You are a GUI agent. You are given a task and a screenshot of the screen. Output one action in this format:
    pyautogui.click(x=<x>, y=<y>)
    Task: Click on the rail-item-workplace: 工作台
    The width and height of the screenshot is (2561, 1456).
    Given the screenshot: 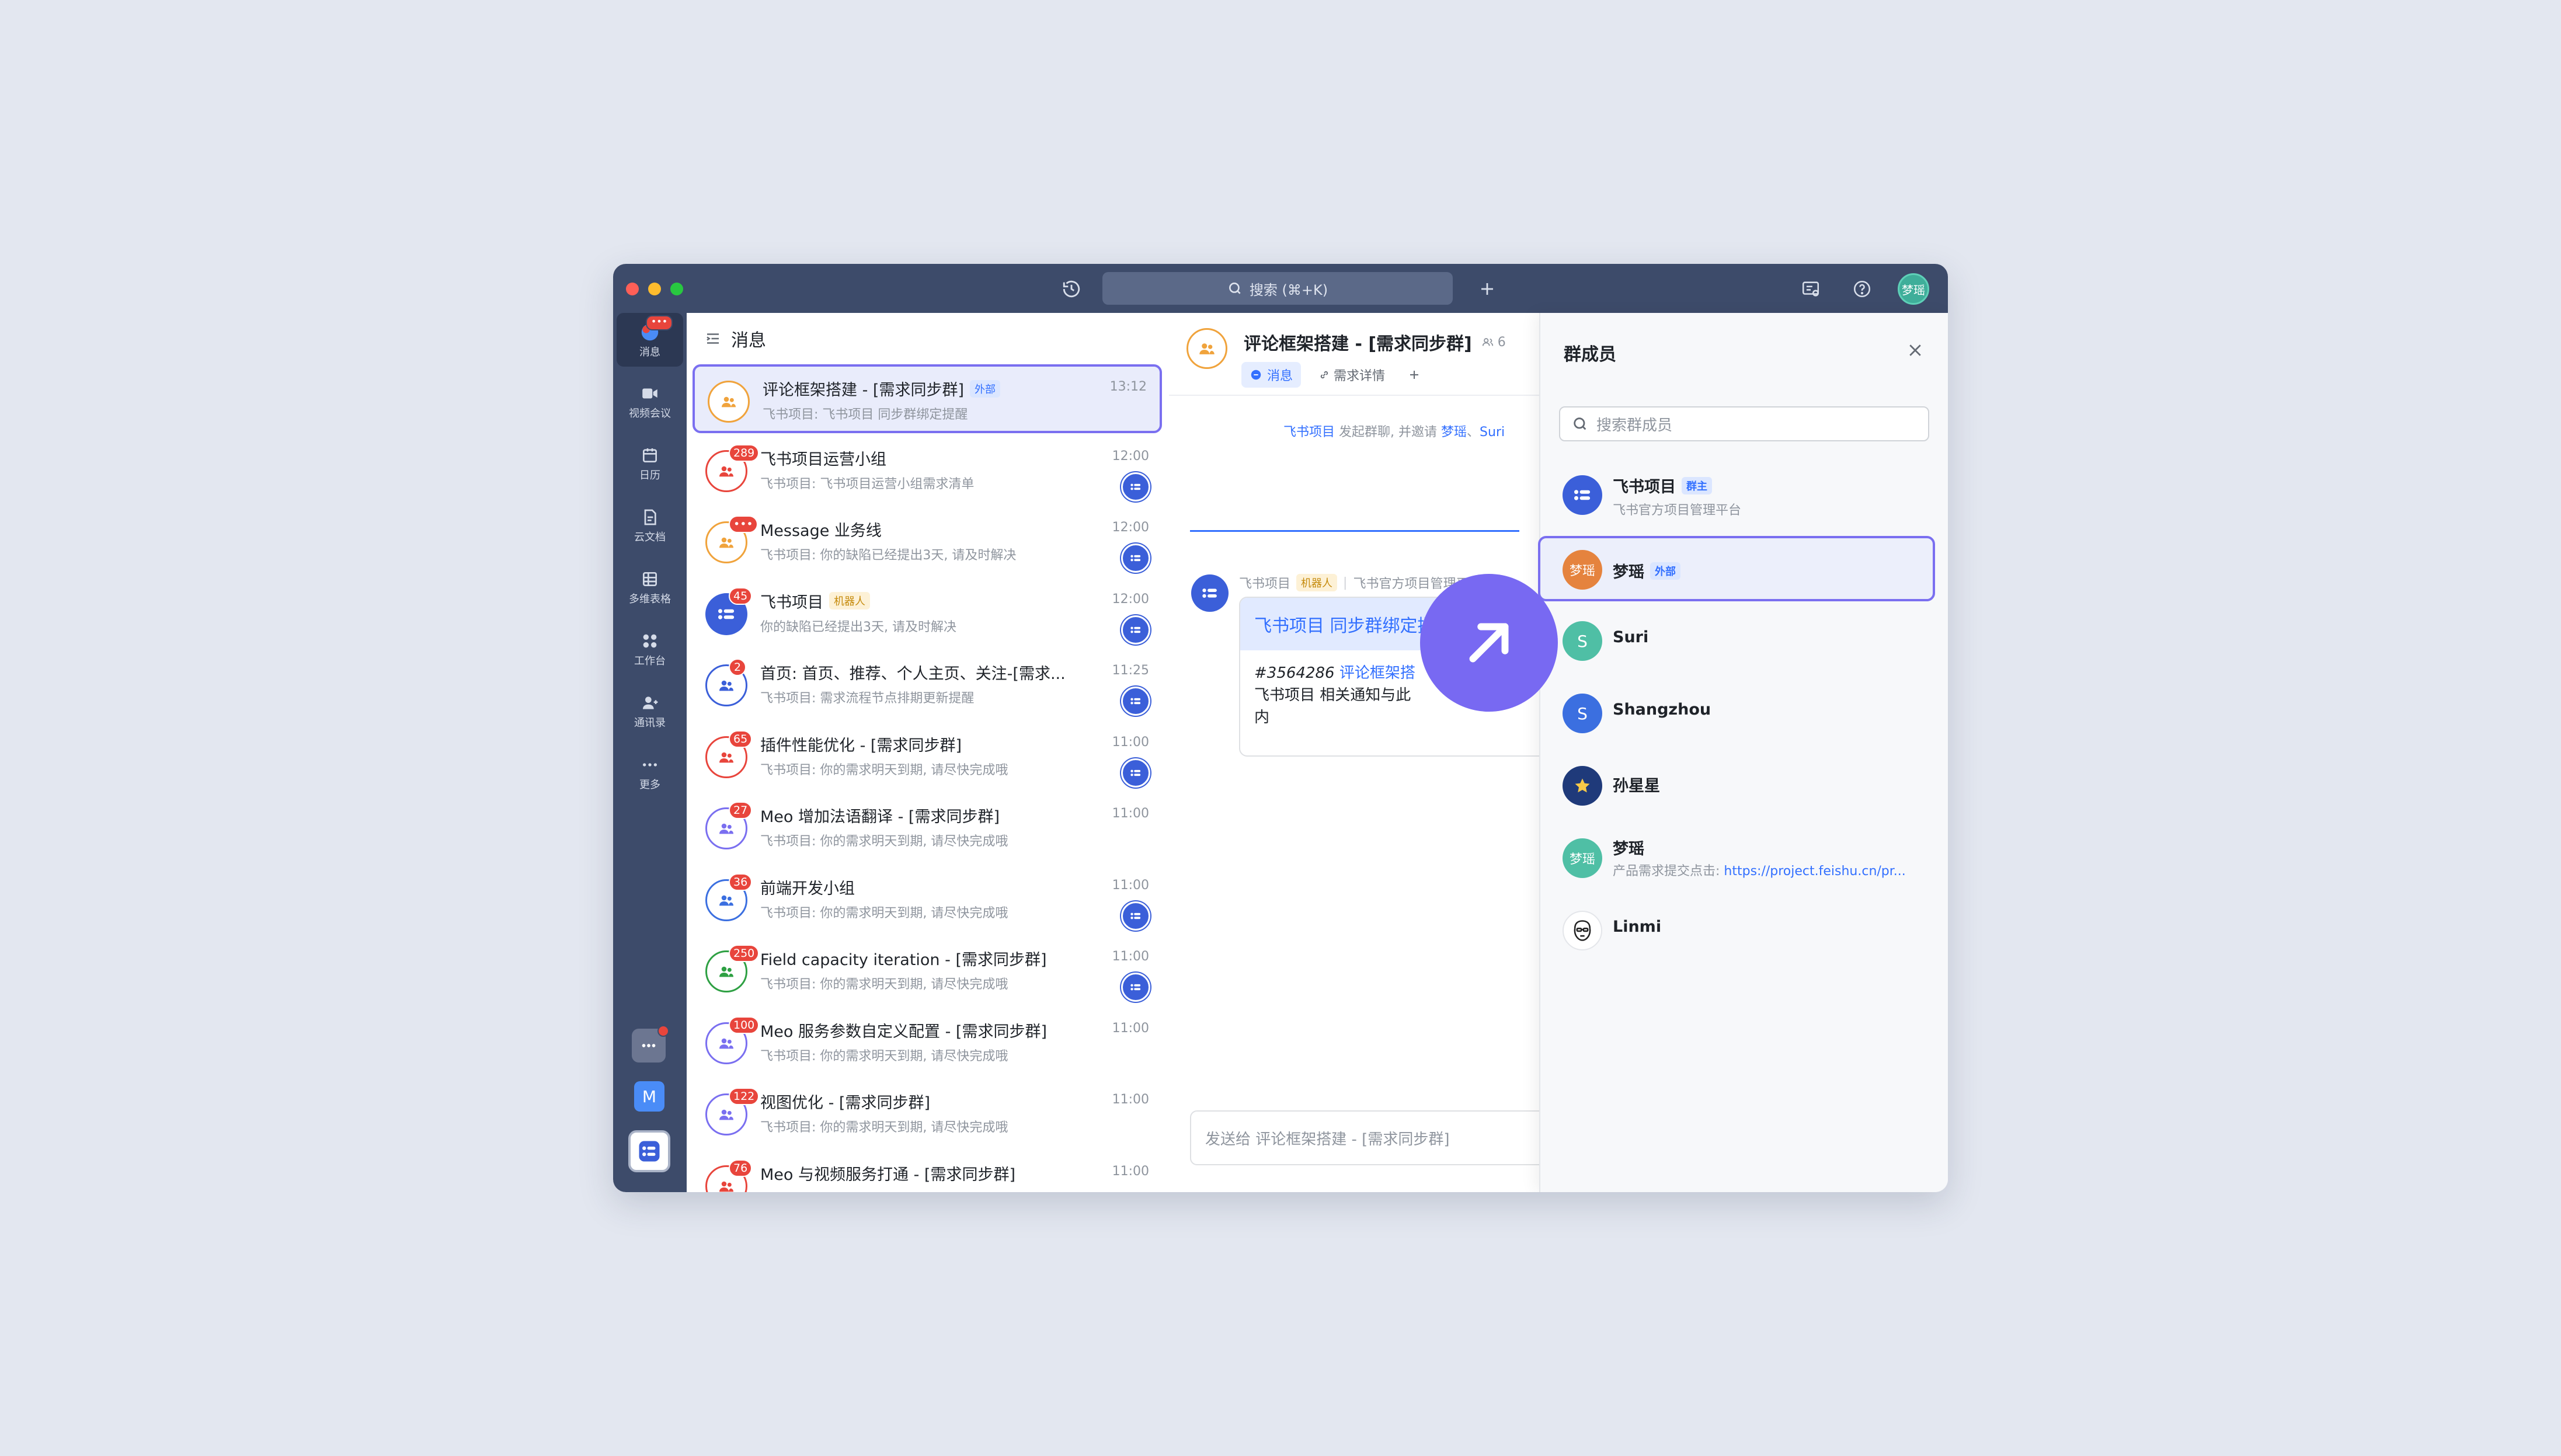 What is the action you would take?
    pyautogui.click(x=650, y=648)
    